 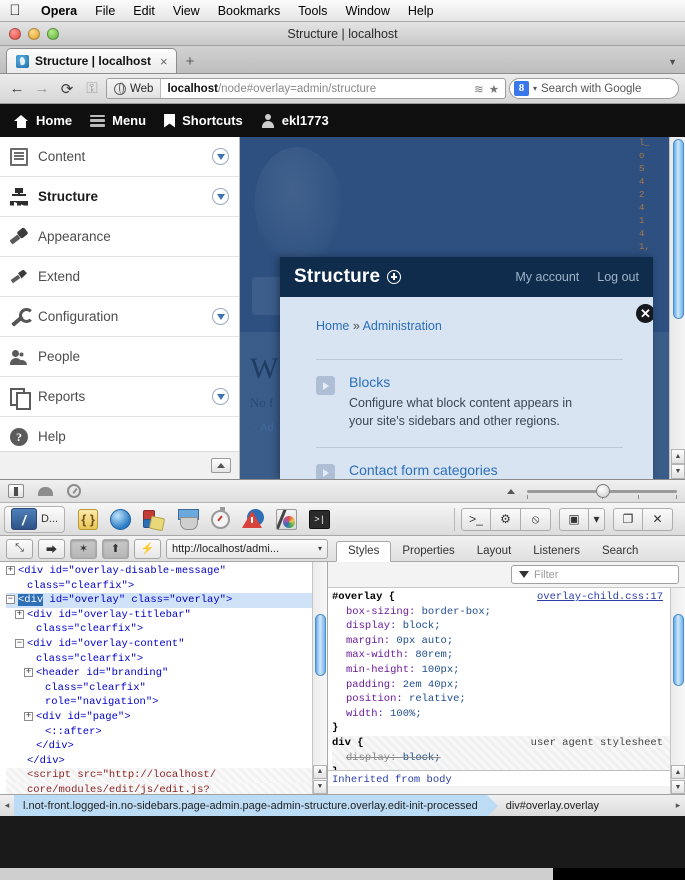 I want to click on dom-tree-line: + <div id="page">, so click(x=166, y=717).